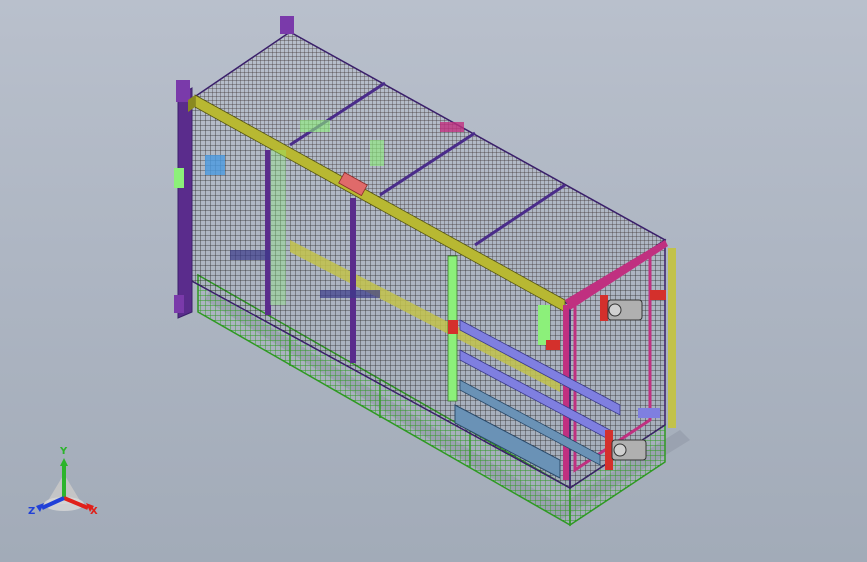 The image size is (867, 562). I want to click on y-axis-label: Y, so click(64, 451).